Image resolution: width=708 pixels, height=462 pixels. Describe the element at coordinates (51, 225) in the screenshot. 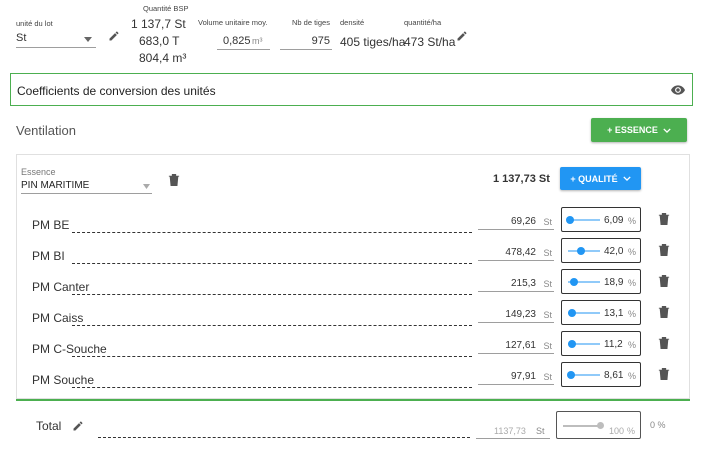

I see `quality-name: PM BE` at that location.